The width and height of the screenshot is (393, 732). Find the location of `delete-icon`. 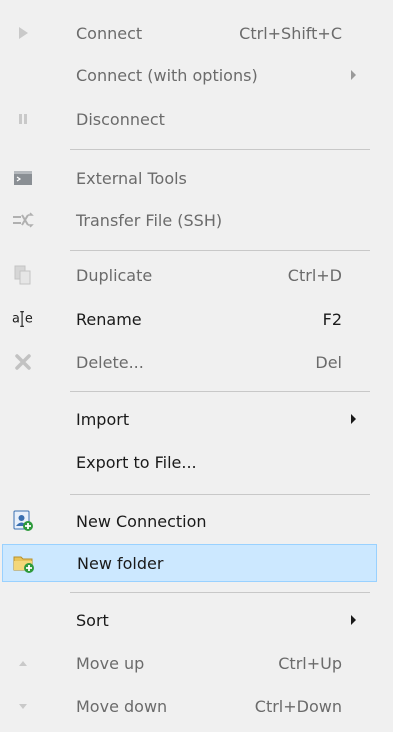

delete-icon is located at coordinates (23, 362).